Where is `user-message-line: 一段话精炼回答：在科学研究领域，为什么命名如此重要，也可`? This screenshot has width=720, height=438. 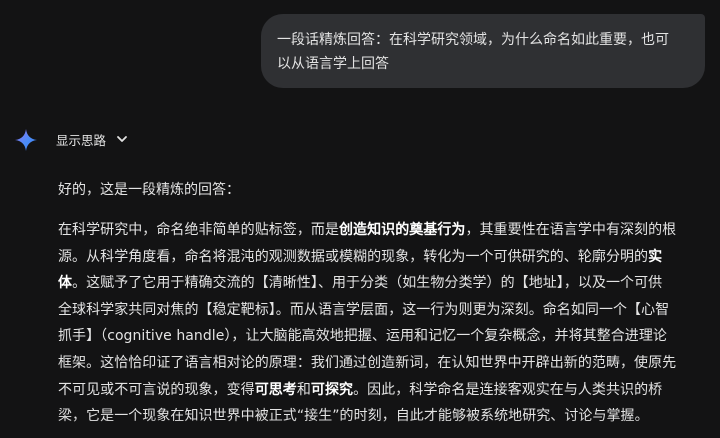 user-message-line: 一段话精炼回答：在科学研究领域，为什么命名如此重要，也可 is located at coordinates (473, 40).